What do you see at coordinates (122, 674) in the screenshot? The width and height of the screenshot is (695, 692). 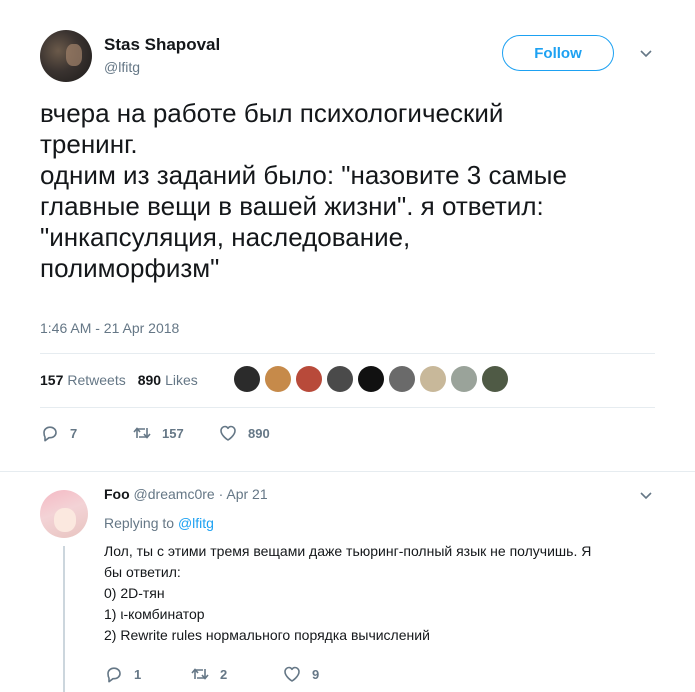 I see `reply-reply-action: 1` at bounding box center [122, 674].